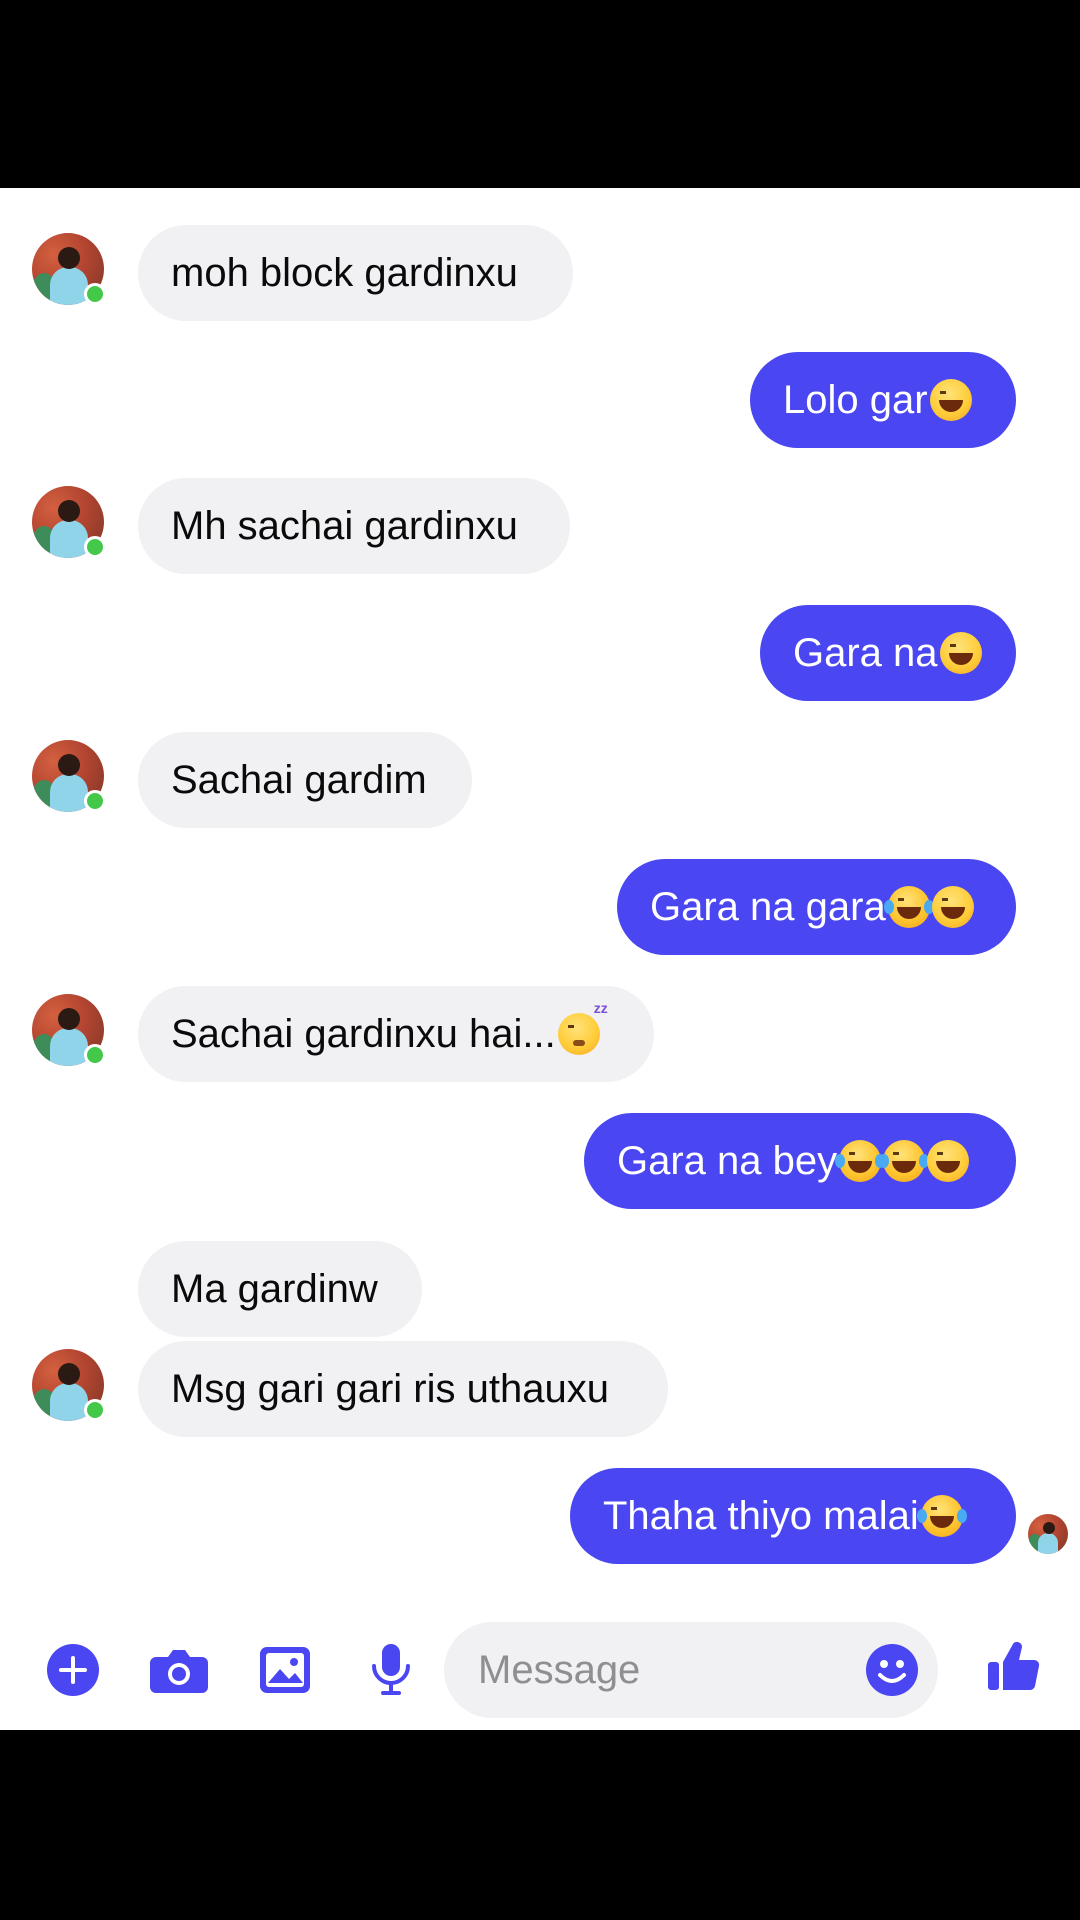  I want to click on message-text: Lolo gar, so click(855, 400).